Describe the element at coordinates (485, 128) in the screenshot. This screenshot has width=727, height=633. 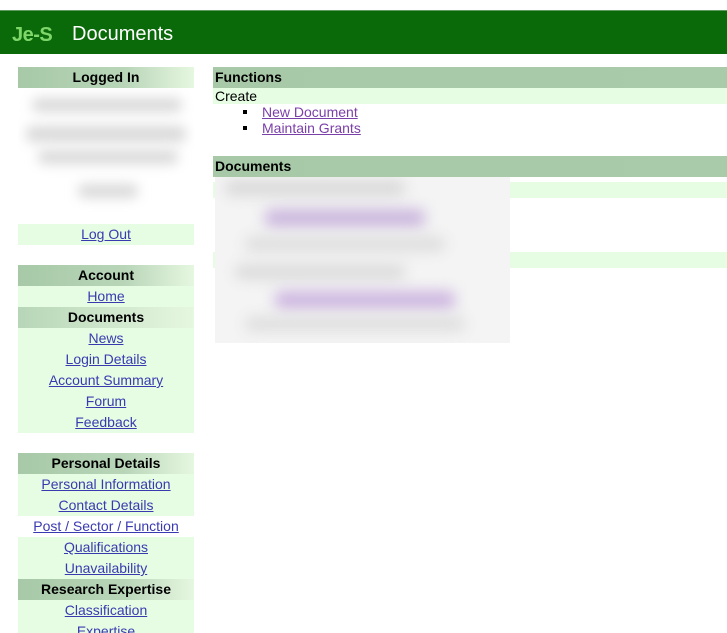
I see `list-item: Maintain Grants` at that location.